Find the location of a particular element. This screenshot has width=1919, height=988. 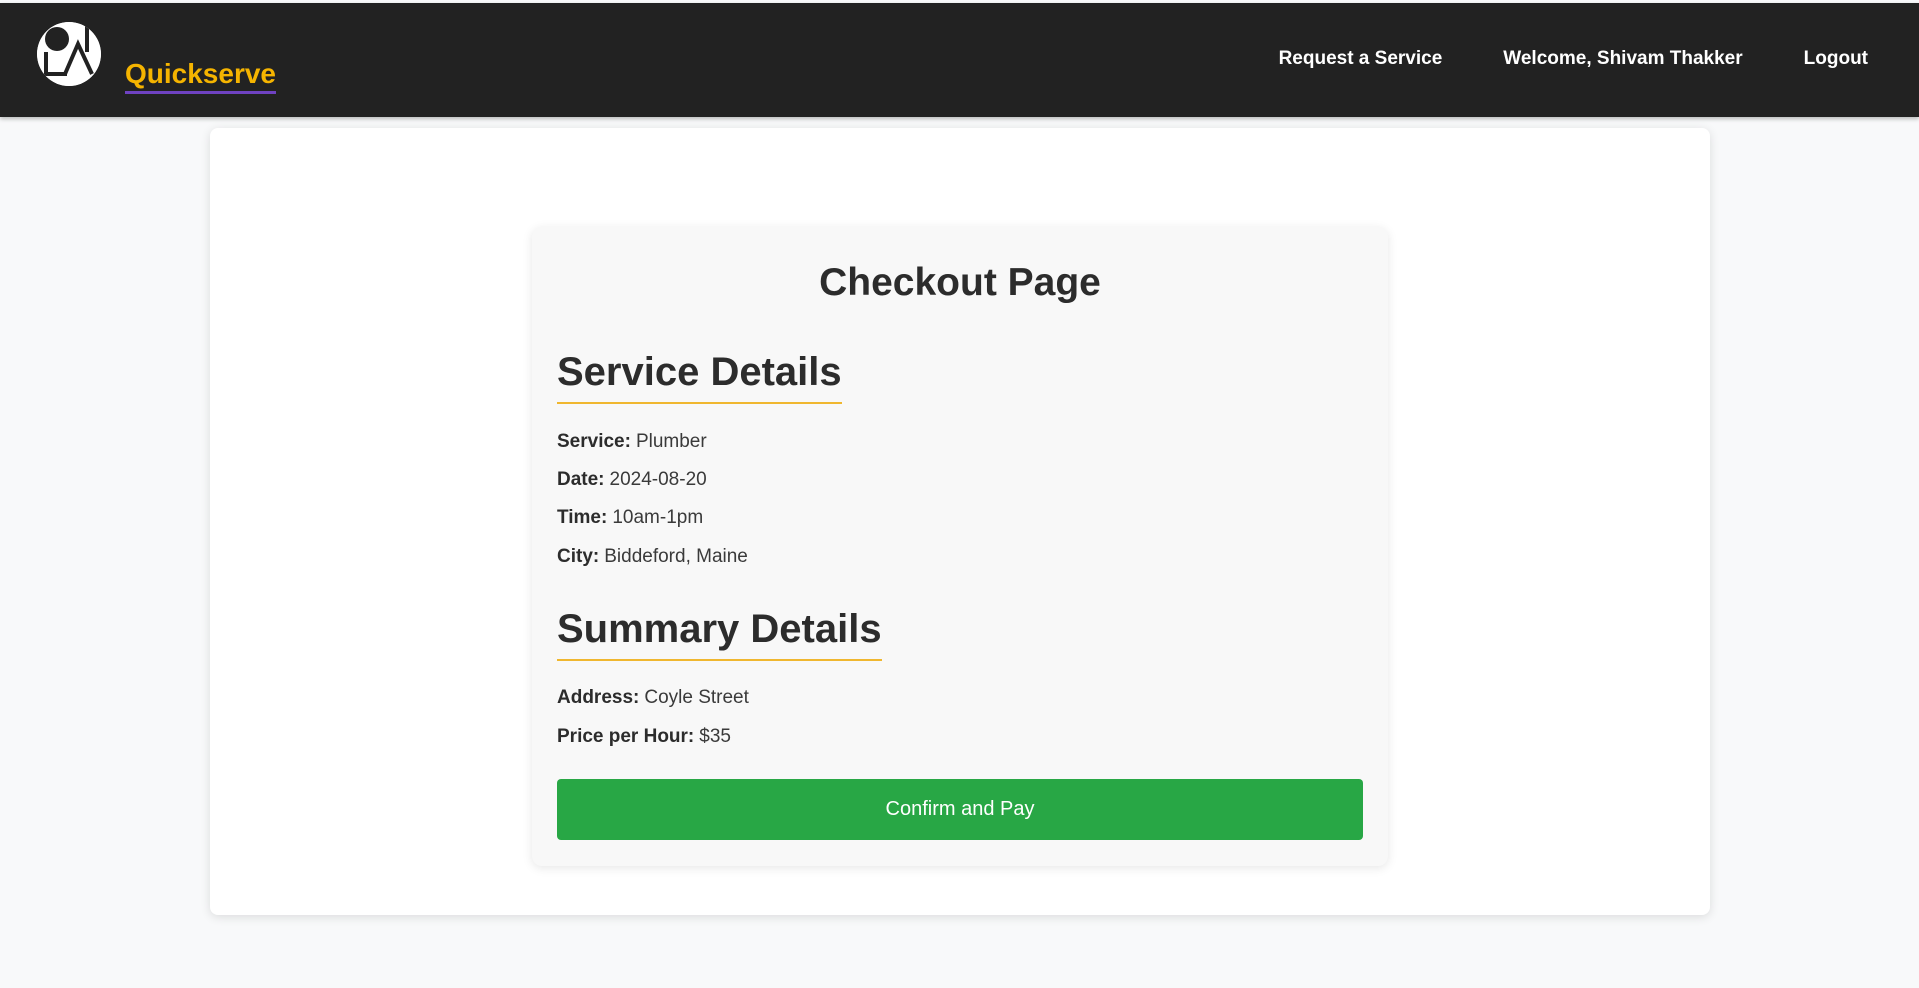

detail-value: 2024-08-20 is located at coordinates (658, 479).